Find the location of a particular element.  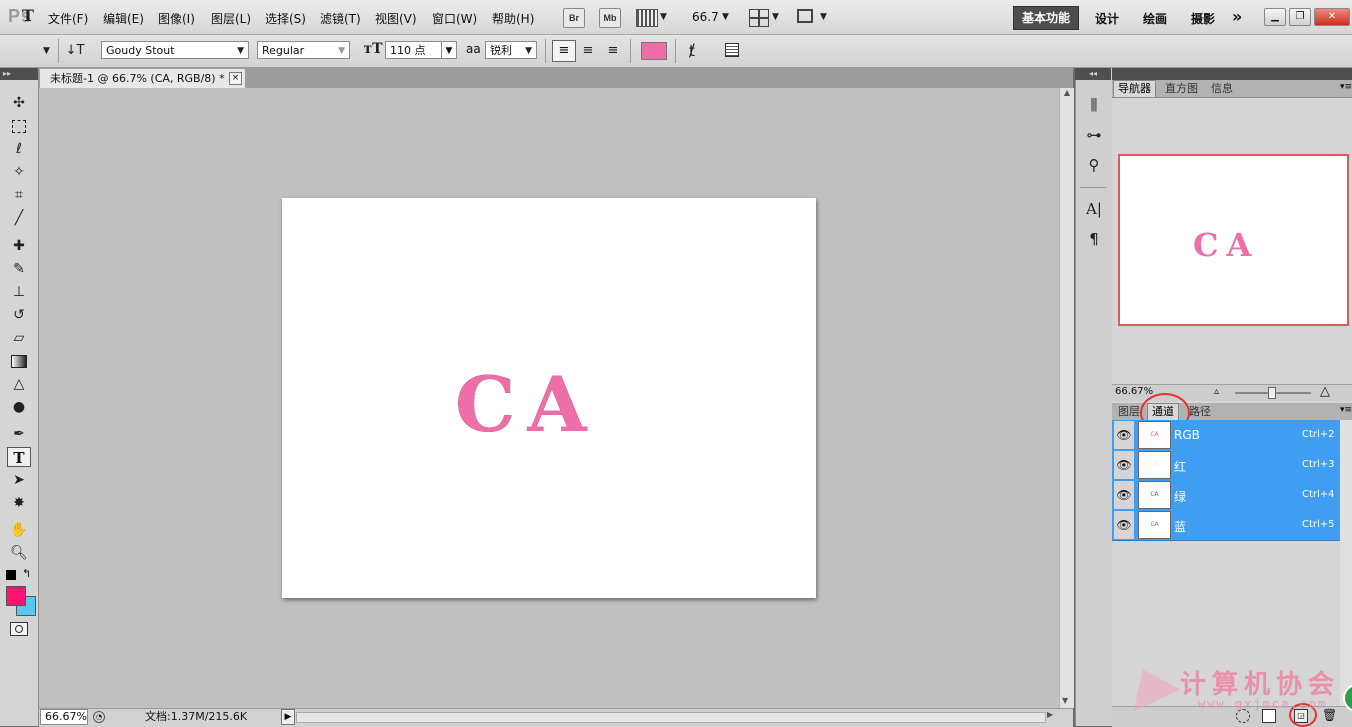

menu-layer: 图层(L) is located at coordinates (231, 18).